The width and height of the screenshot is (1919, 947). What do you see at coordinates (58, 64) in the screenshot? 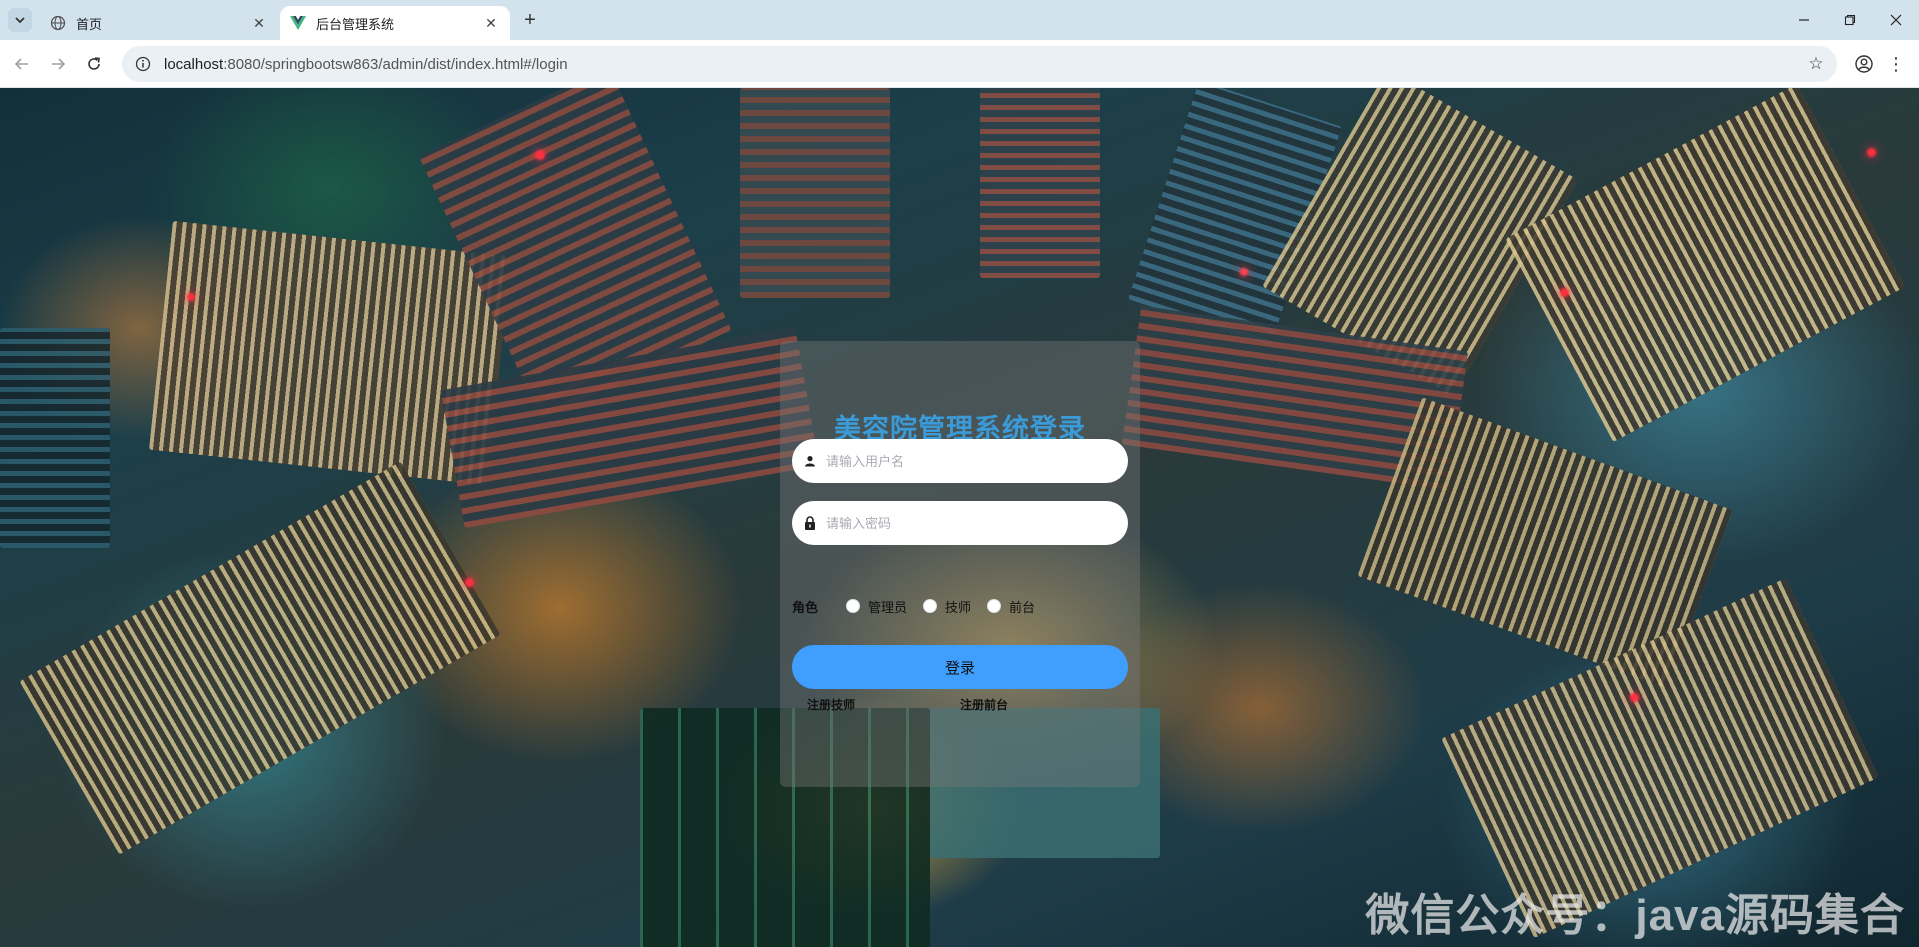
I see `forward-arrow-icon` at bounding box center [58, 64].